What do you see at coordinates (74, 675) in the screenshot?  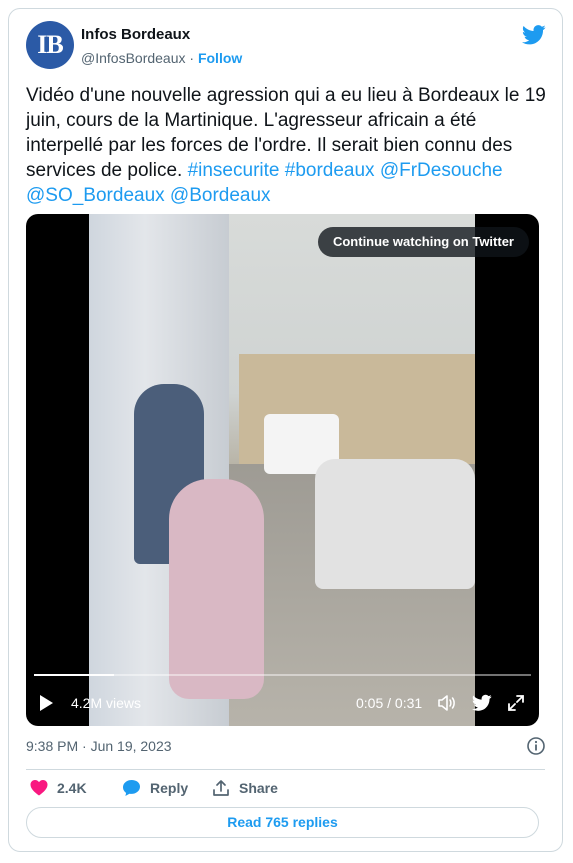 I see `video-progress-fill` at bounding box center [74, 675].